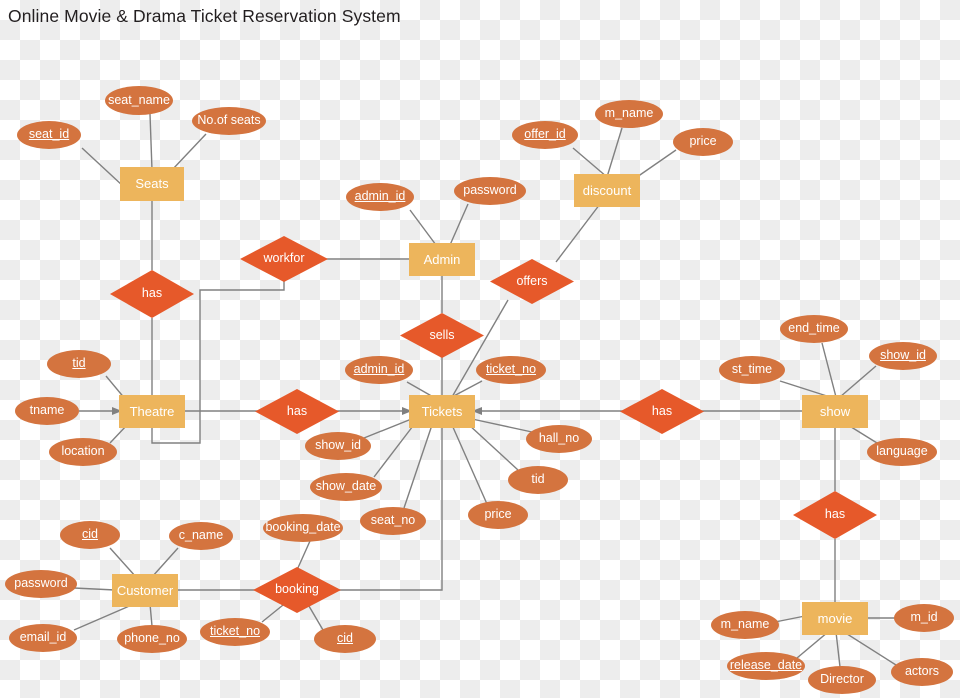  I want to click on attribute-st-time: st_time, so click(752, 370).